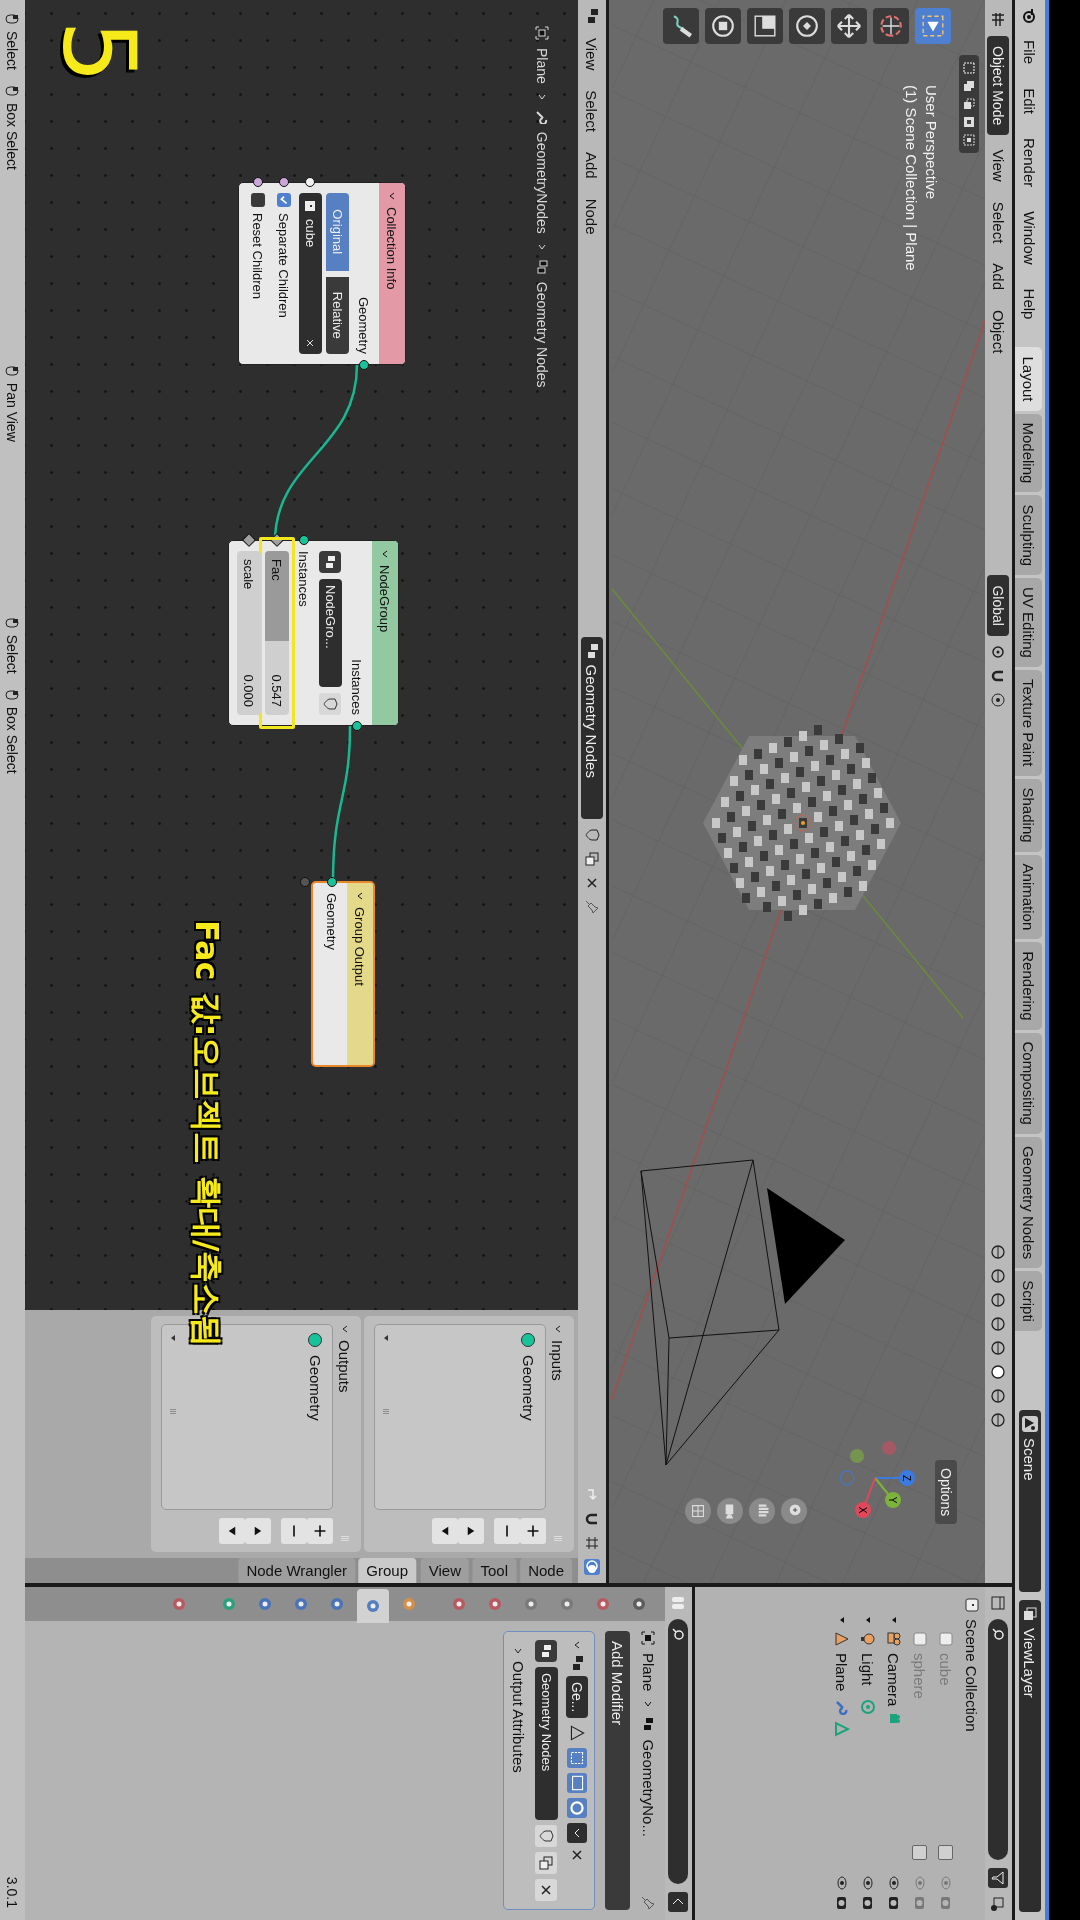 The width and height of the screenshot is (1080, 1920). Describe the element at coordinates (337, 315) in the screenshot. I see `segment-option: Relative` at that location.